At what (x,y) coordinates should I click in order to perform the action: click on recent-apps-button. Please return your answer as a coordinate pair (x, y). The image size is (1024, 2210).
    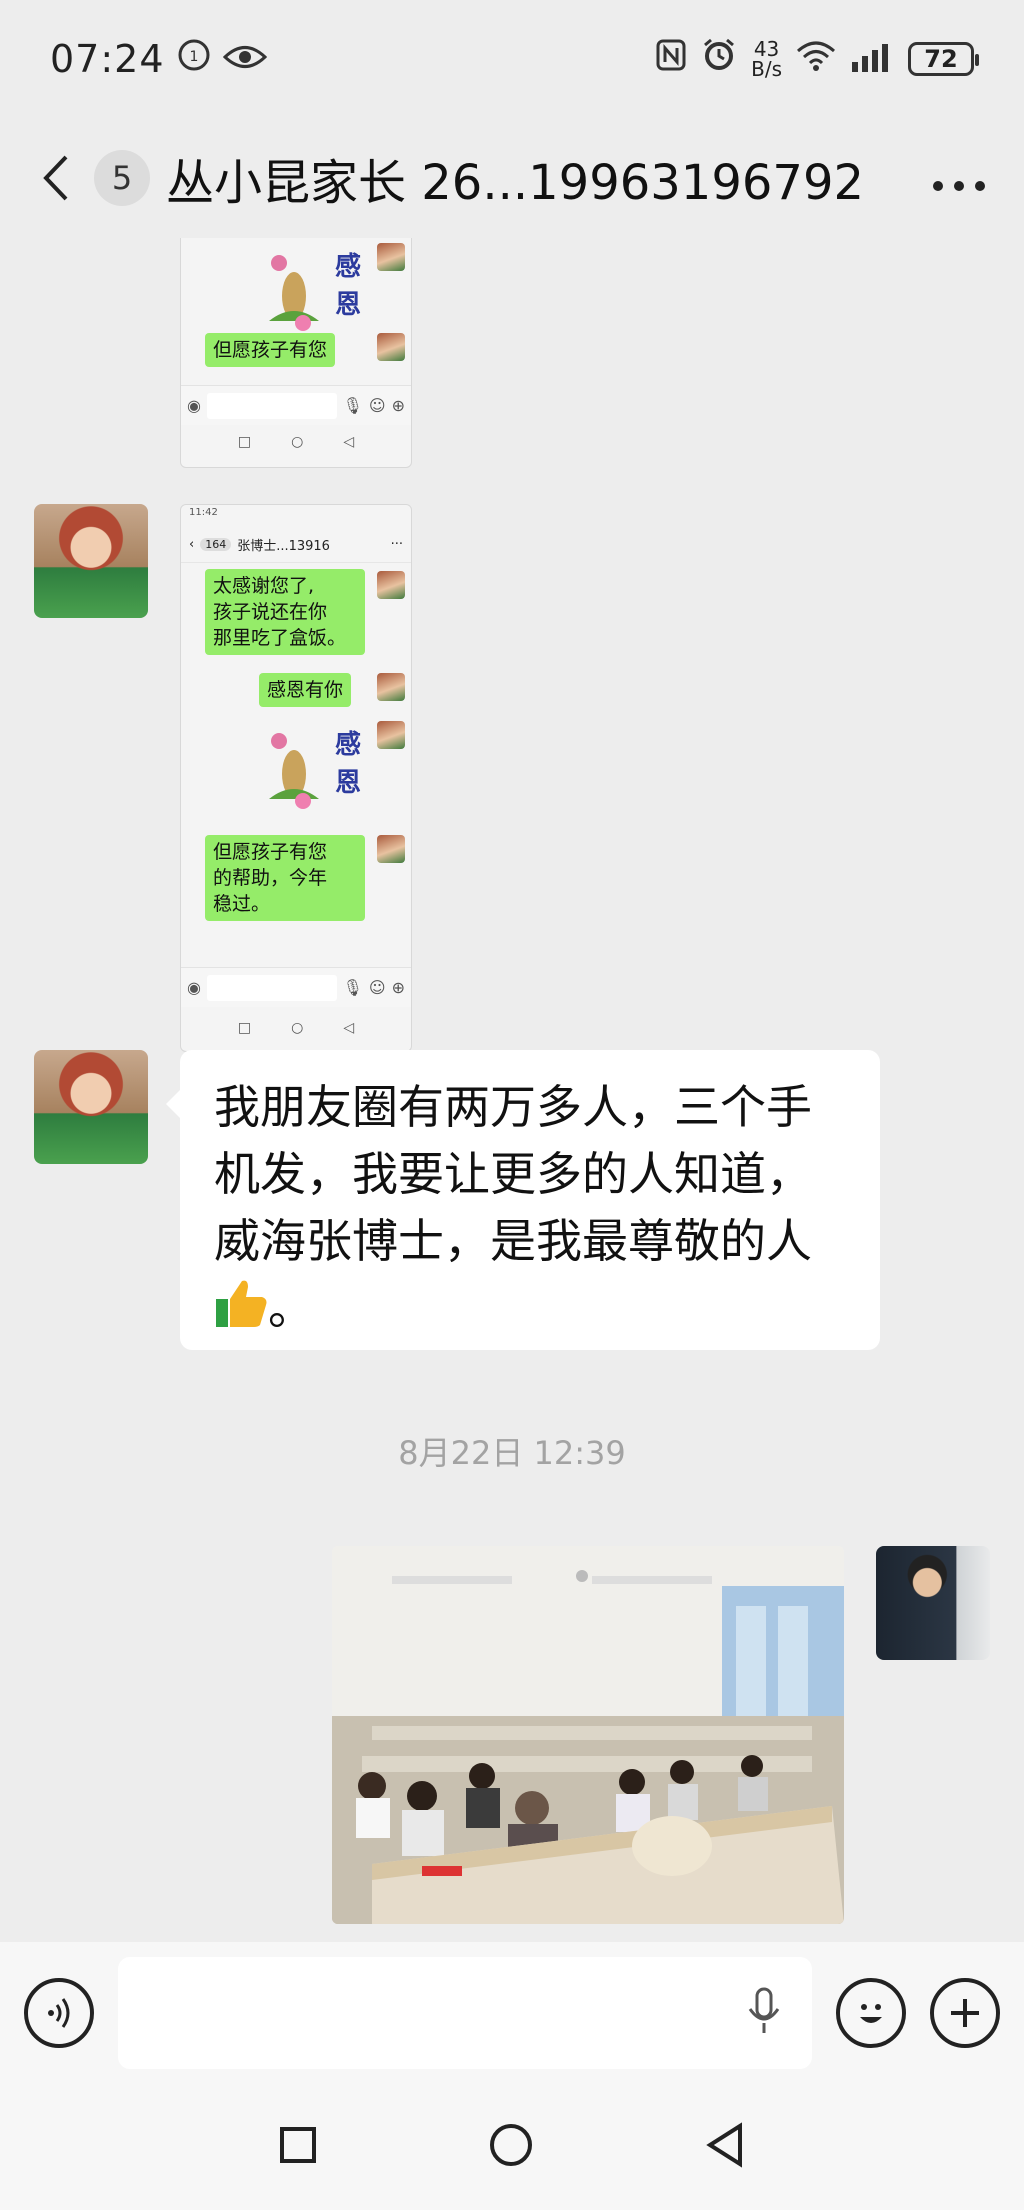
    Looking at the image, I should click on (298, 2147).